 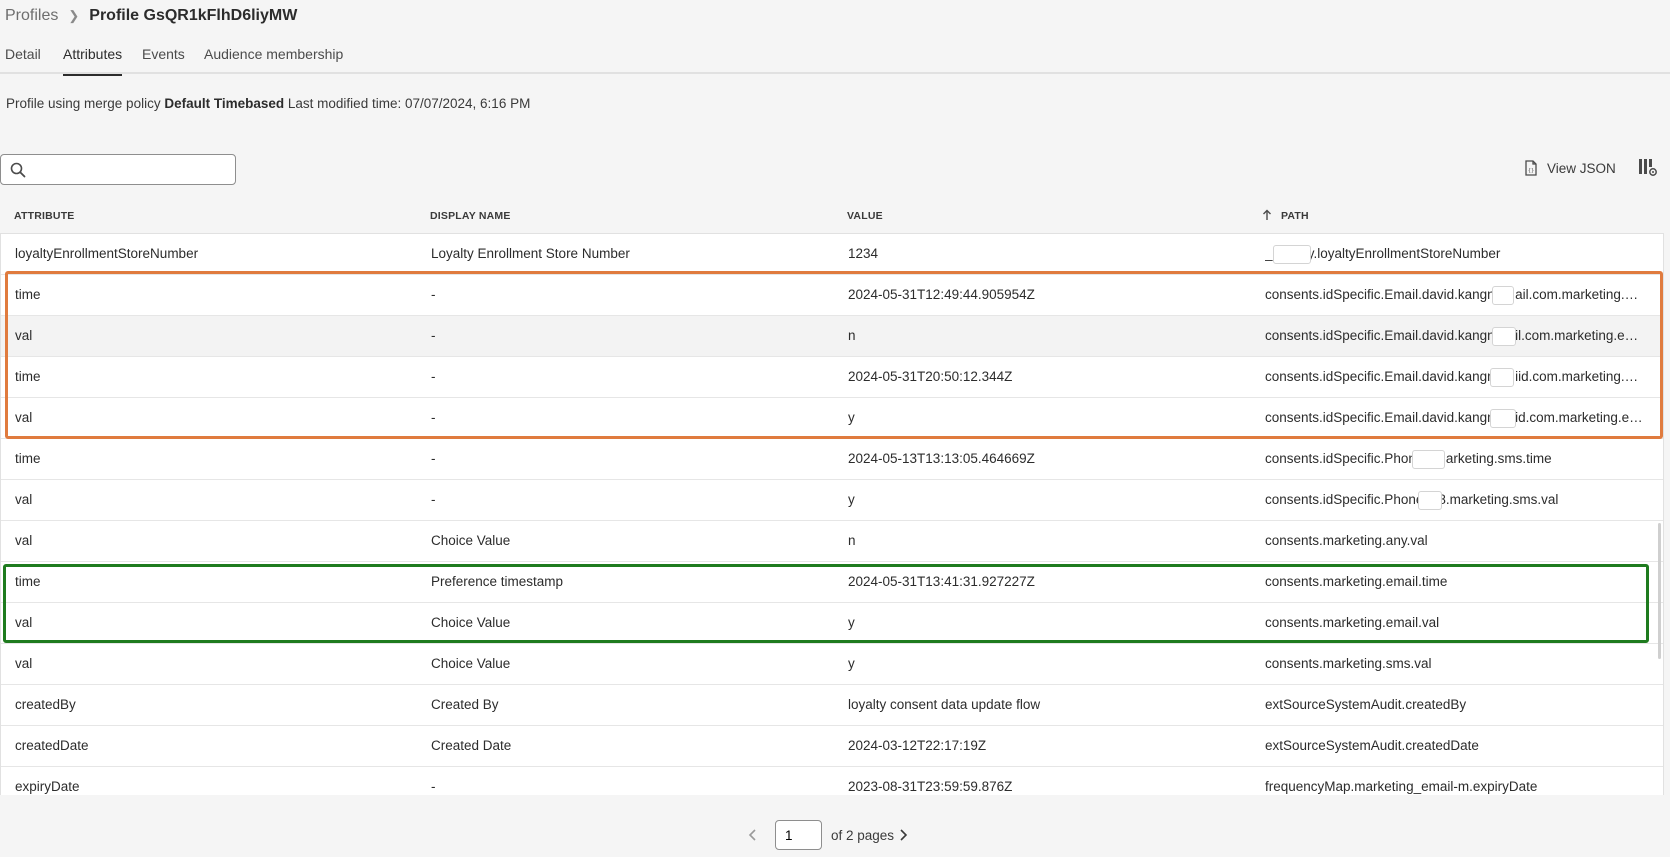 I want to click on page-count-label: of 2 pages, so click(x=863, y=835).